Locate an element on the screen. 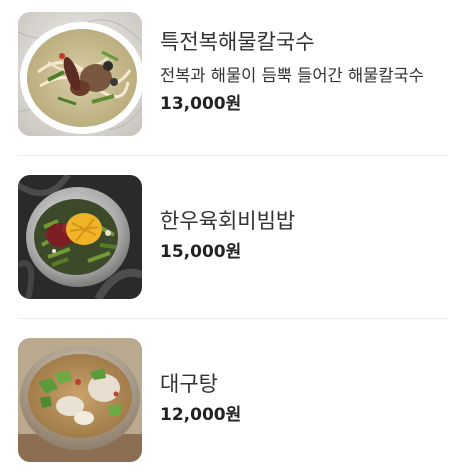 The height and width of the screenshot is (474, 466). menu-item-price: 13,000원 is located at coordinates (201, 104).